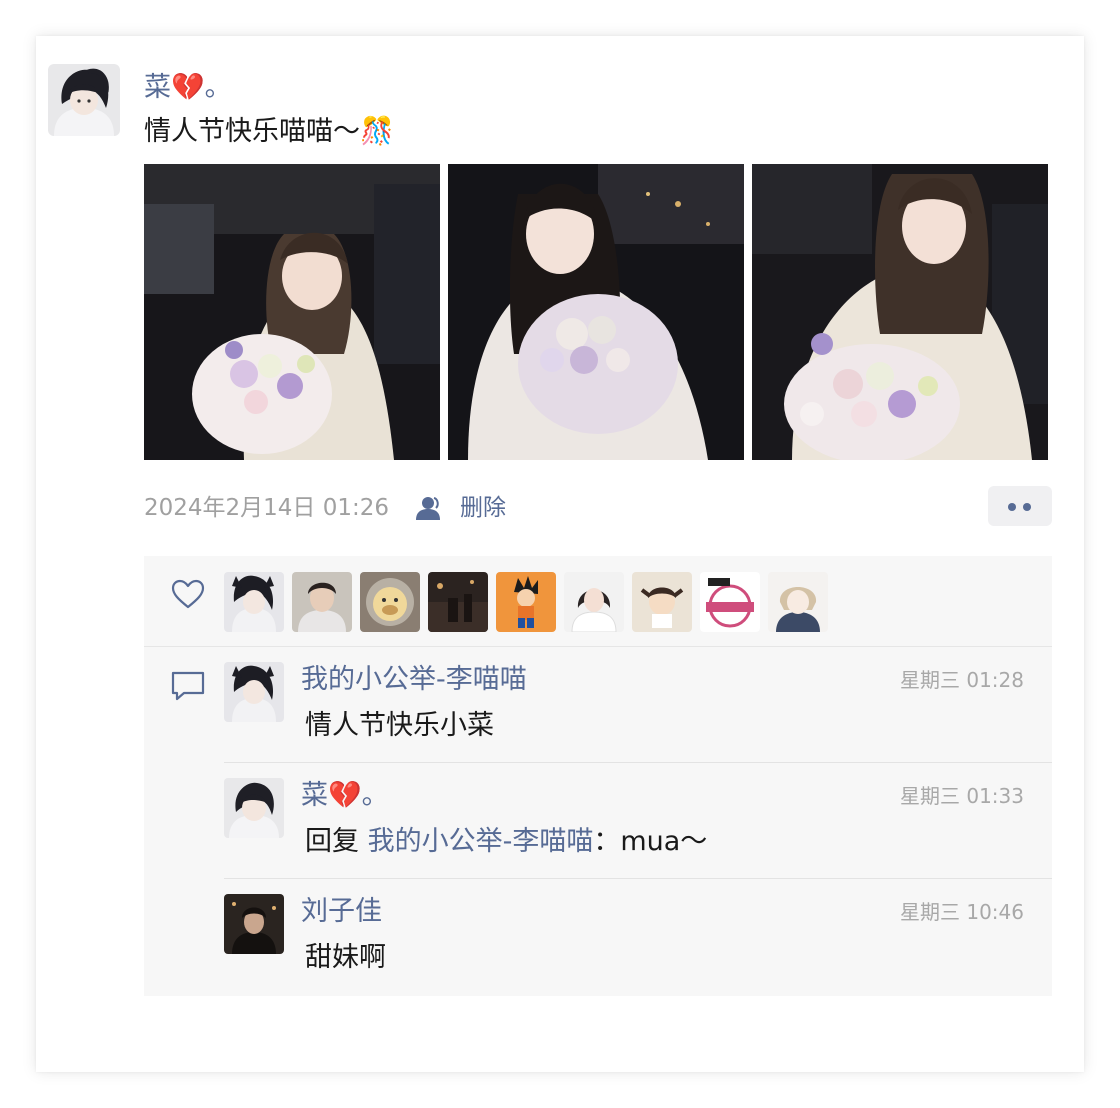 Image resolution: width=1120 pixels, height=1108 pixels. What do you see at coordinates (483, 508) in the screenshot?
I see `delete-button: 删除` at bounding box center [483, 508].